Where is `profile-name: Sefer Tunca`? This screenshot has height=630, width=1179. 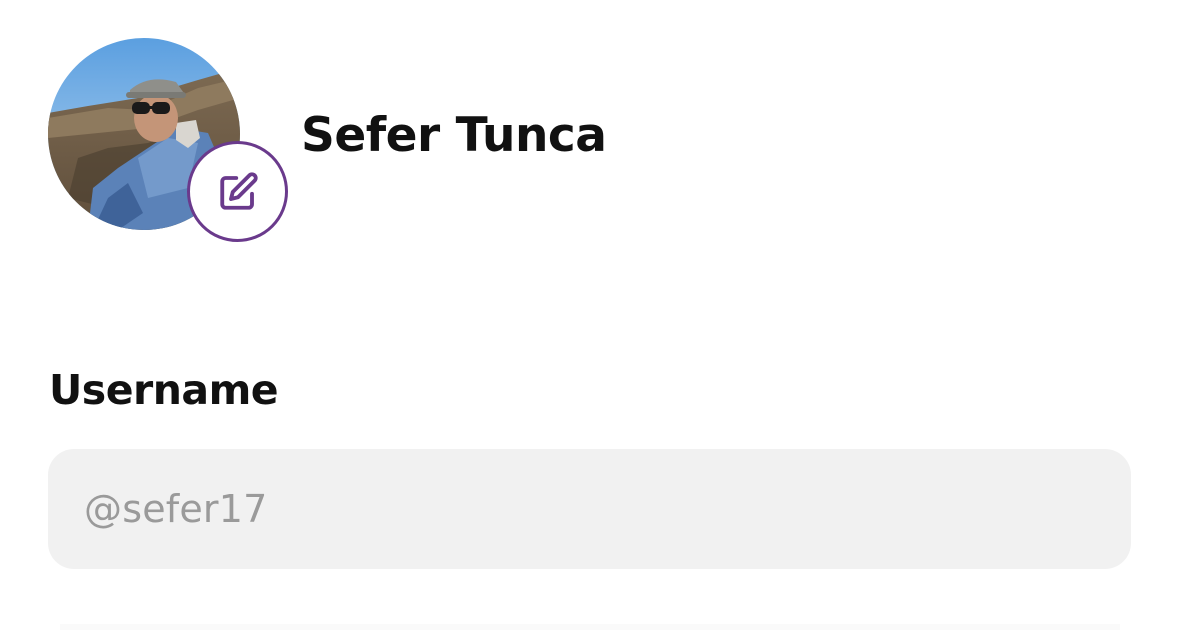 profile-name: Sefer Tunca is located at coordinates (454, 135).